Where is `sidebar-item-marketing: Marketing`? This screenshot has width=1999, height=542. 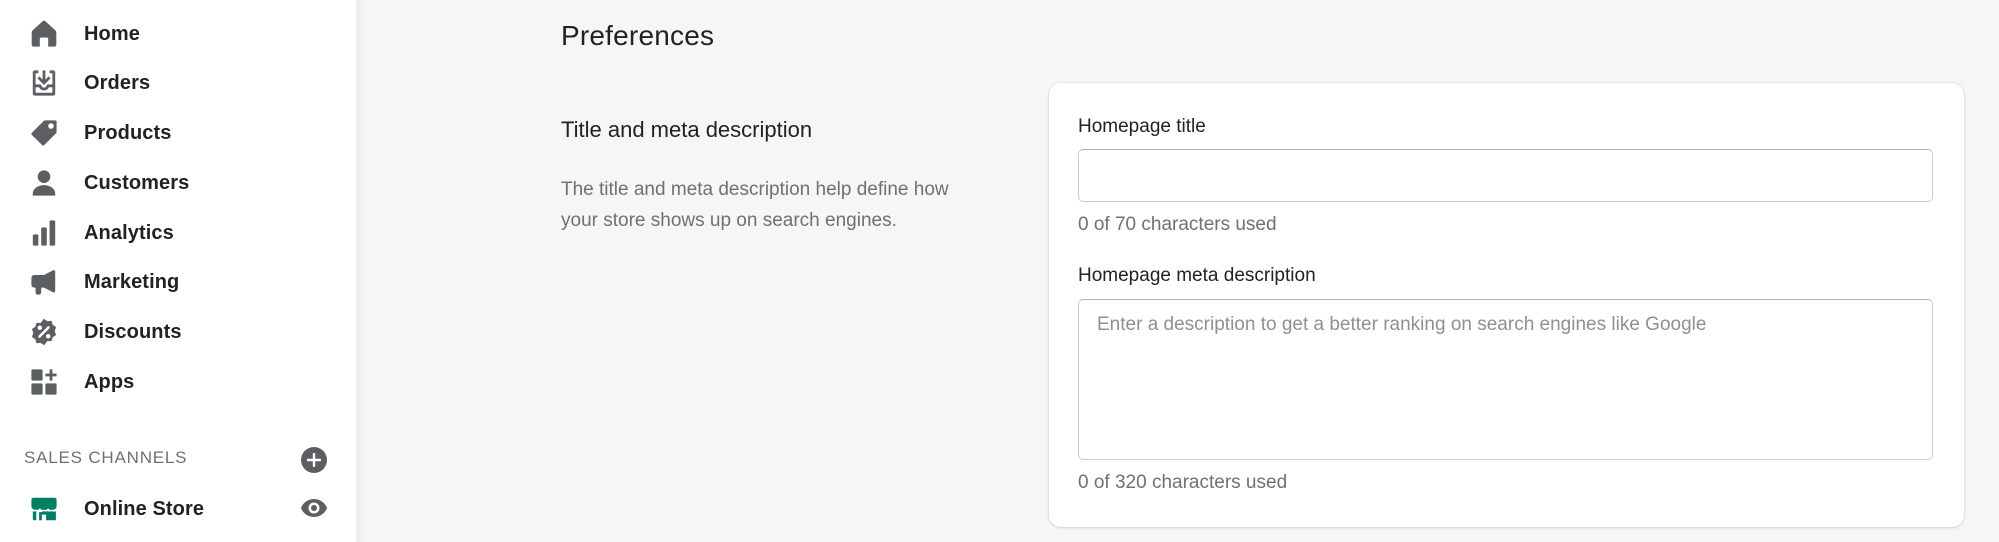 sidebar-item-marketing: Marketing is located at coordinates (178, 282).